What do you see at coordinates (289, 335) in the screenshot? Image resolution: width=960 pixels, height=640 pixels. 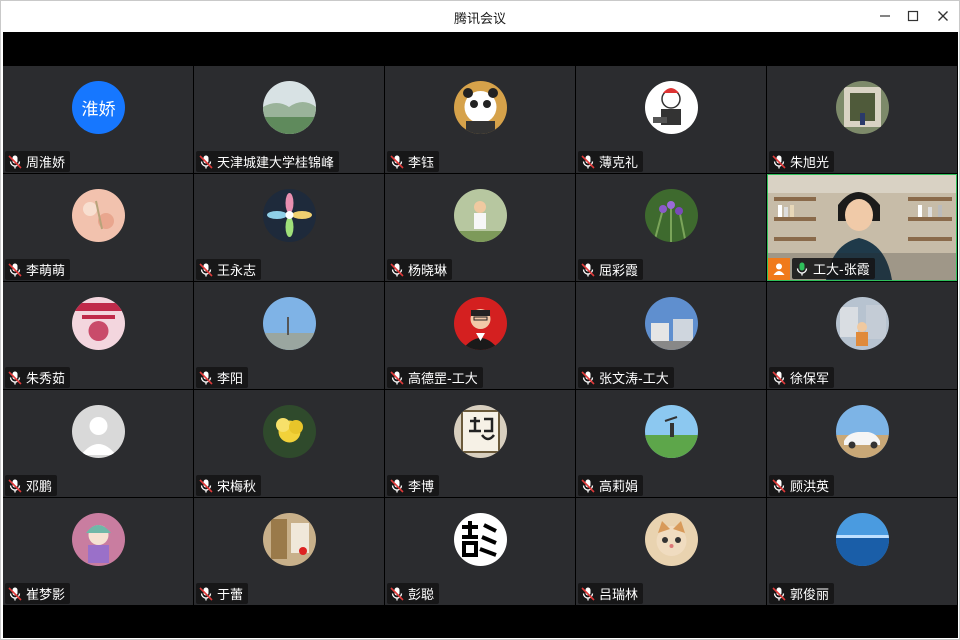 I see `participant-tile: 李阳` at bounding box center [289, 335].